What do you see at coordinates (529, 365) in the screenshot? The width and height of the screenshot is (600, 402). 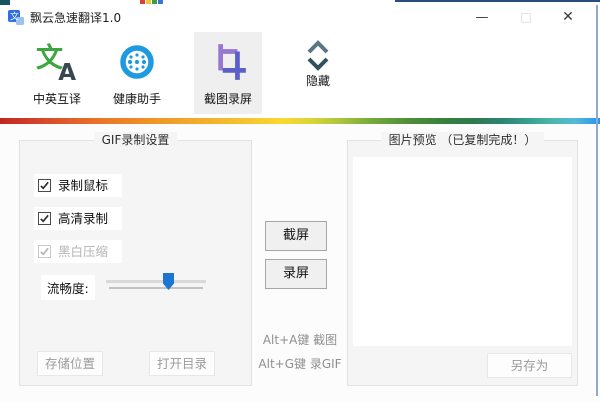 I see `save-as-button: 另存为` at bounding box center [529, 365].